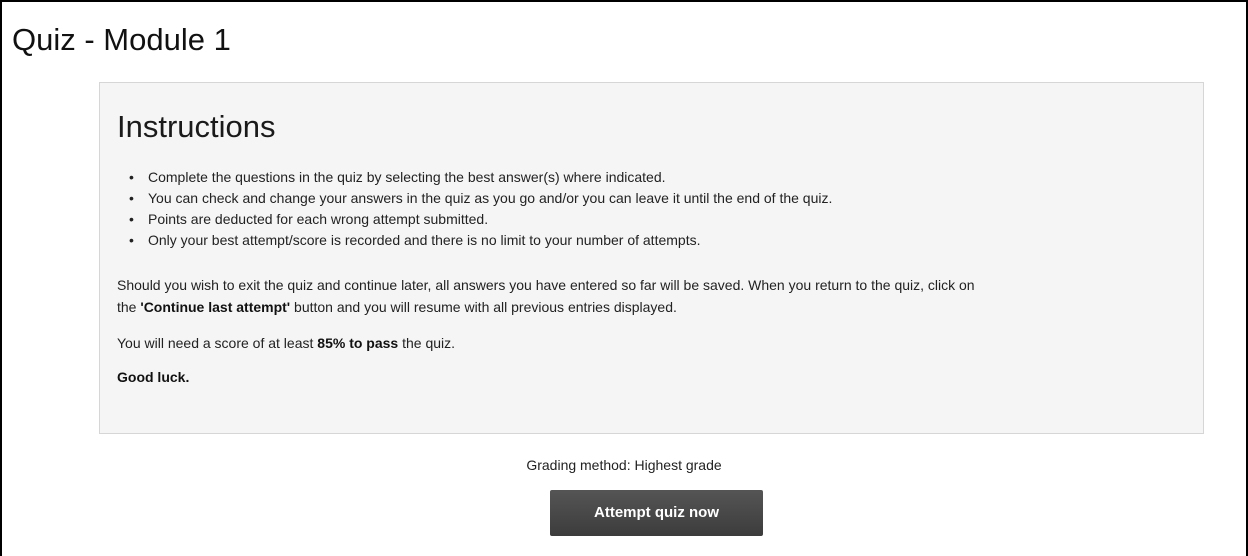  Describe the element at coordinates (656, 513) in the screenshot. I see `attempt-quiz-button: Attempt quiz now` at that location.